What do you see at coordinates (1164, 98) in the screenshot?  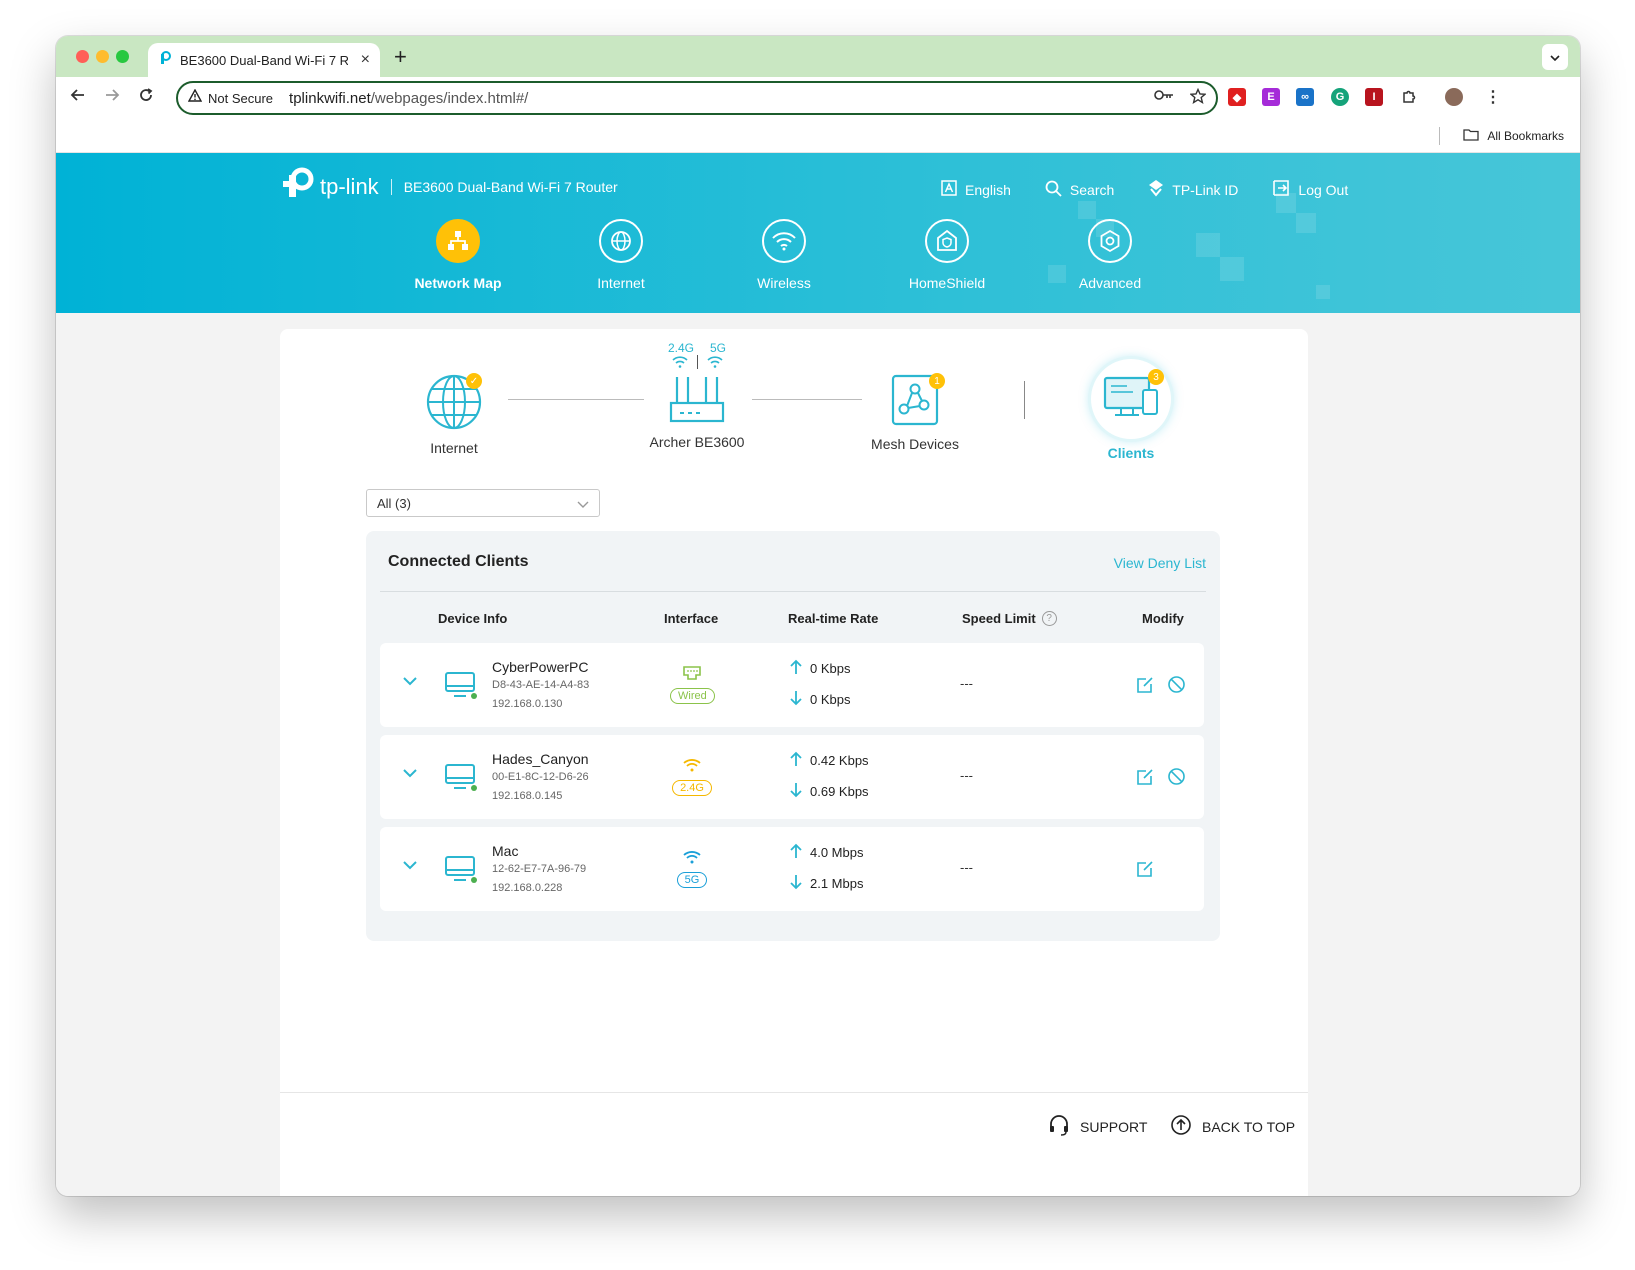 I see `password-key-icon` at bounding box center [1164, 98].